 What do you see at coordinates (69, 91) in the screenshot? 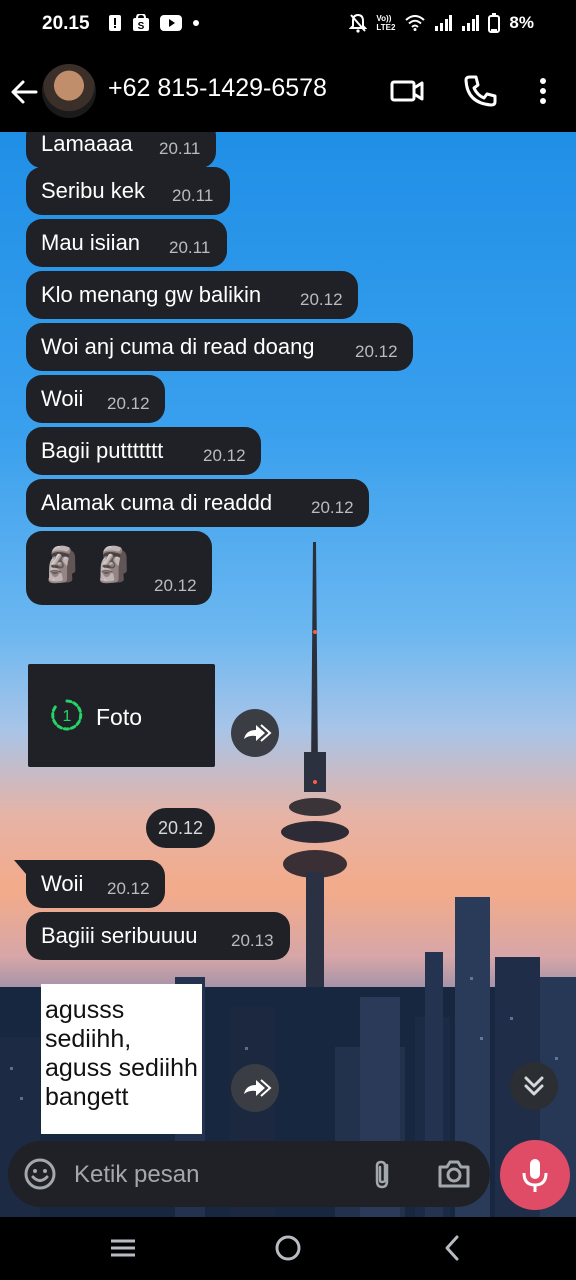
I see `contact-avatar` at bounding box center [69, 91].